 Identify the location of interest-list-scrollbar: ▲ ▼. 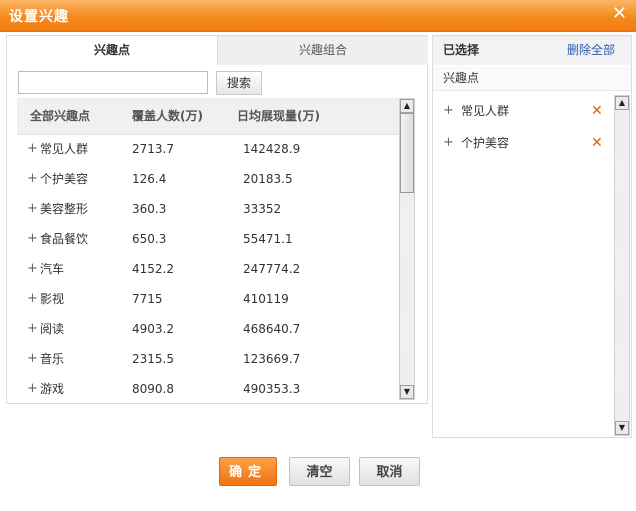
(407, 249).